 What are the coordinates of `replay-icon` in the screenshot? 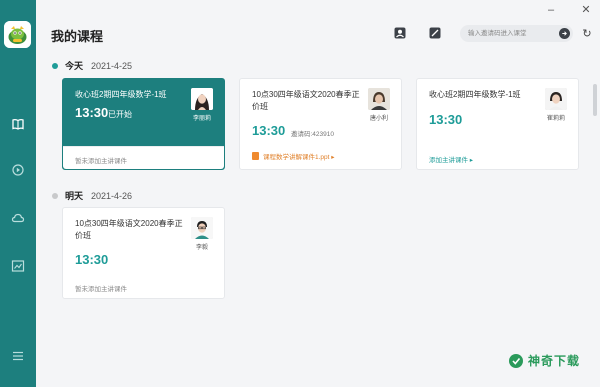 It's located at (18, 170).